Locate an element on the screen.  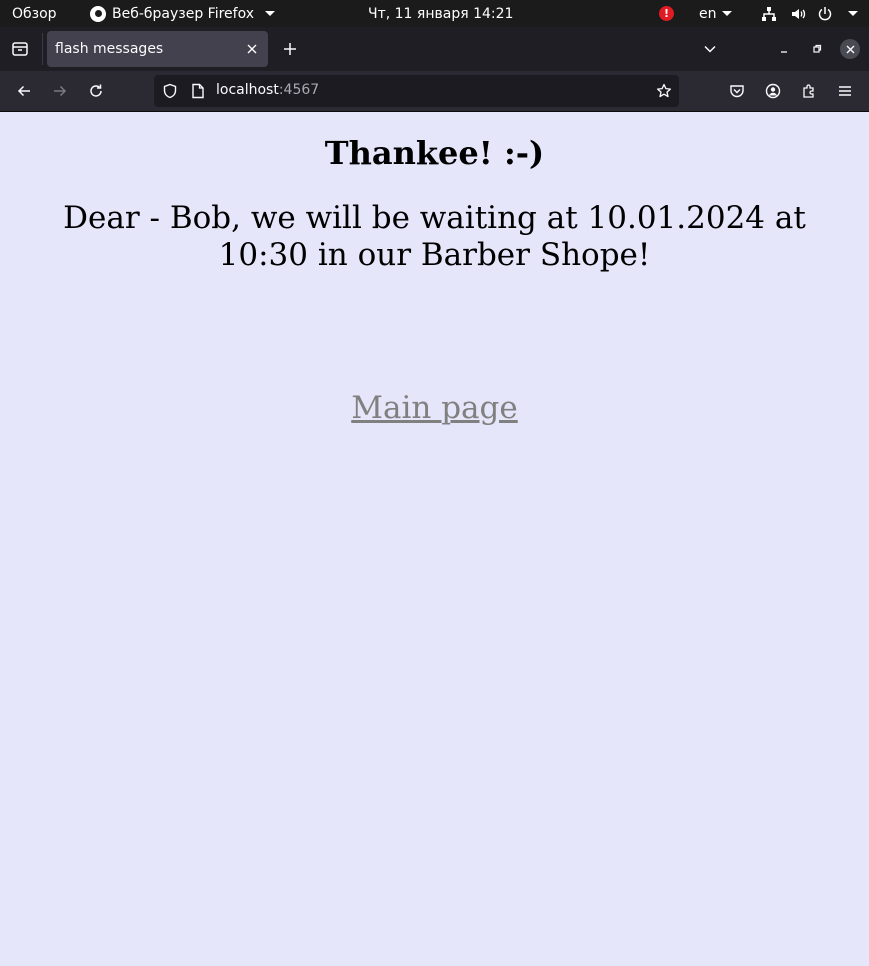
star-icon is located at coordinates (664, 91).